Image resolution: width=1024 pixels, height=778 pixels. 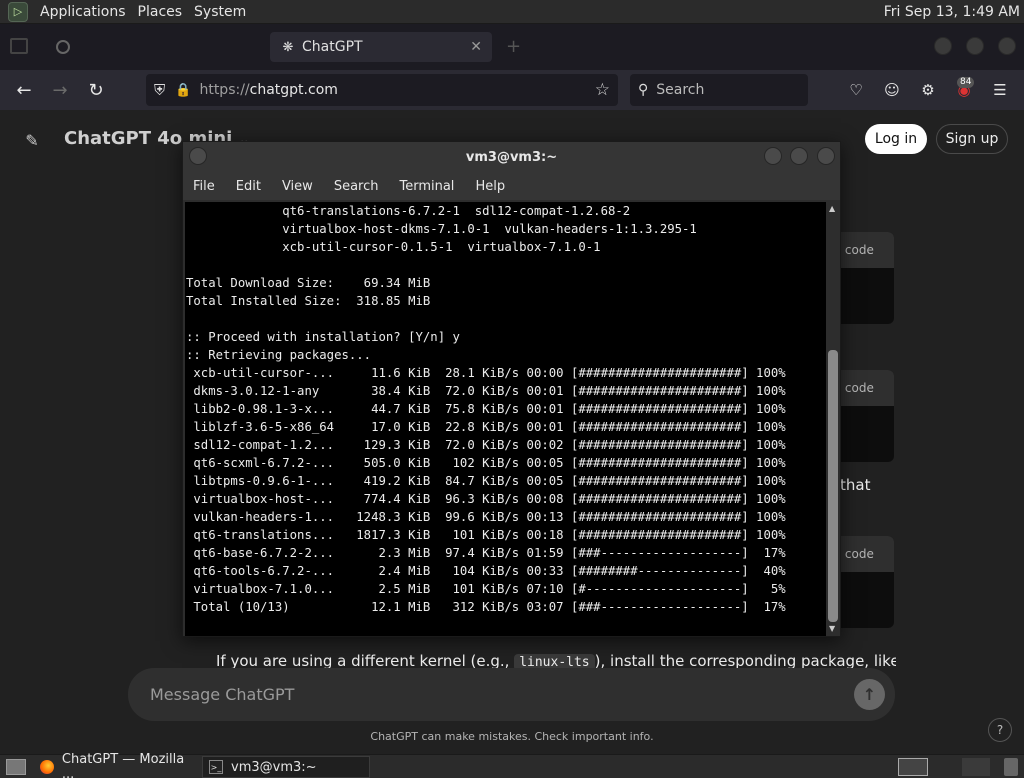 What do you see at coordinates (160, 12) in the screenshot?
I see `menu-places: Places` at bounding box center [160, 12].